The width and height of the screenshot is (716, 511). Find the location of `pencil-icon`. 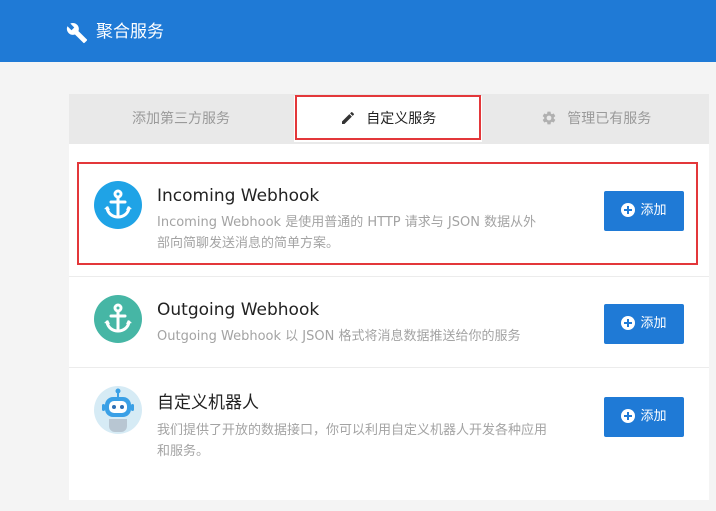

pencil-icon is located at coordinates (347, 117).